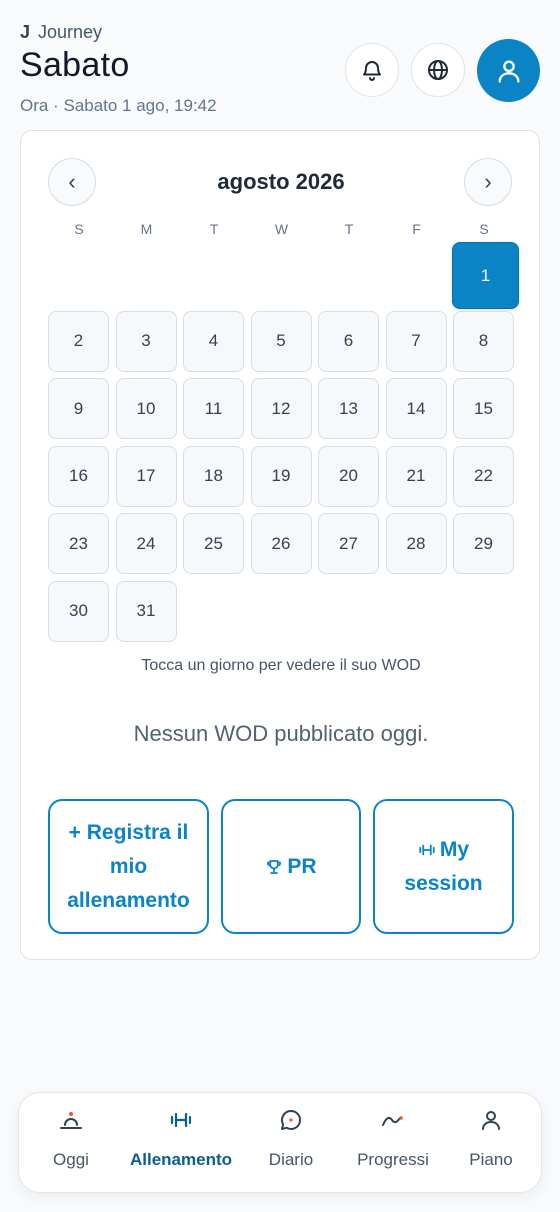 This screenshot has height=1212, width=560. What do you see at coordinates (118, 105) in the screenshot?
I see `current-time: Ora · Sabato 1 ago, 19:42` at bounding box center [118, 105].